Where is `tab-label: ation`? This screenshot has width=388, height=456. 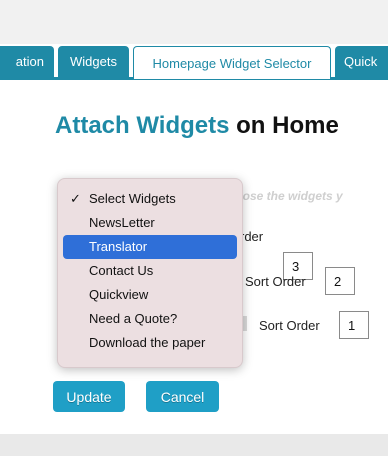
tab-label: ation is located at coordinates (29, 61).